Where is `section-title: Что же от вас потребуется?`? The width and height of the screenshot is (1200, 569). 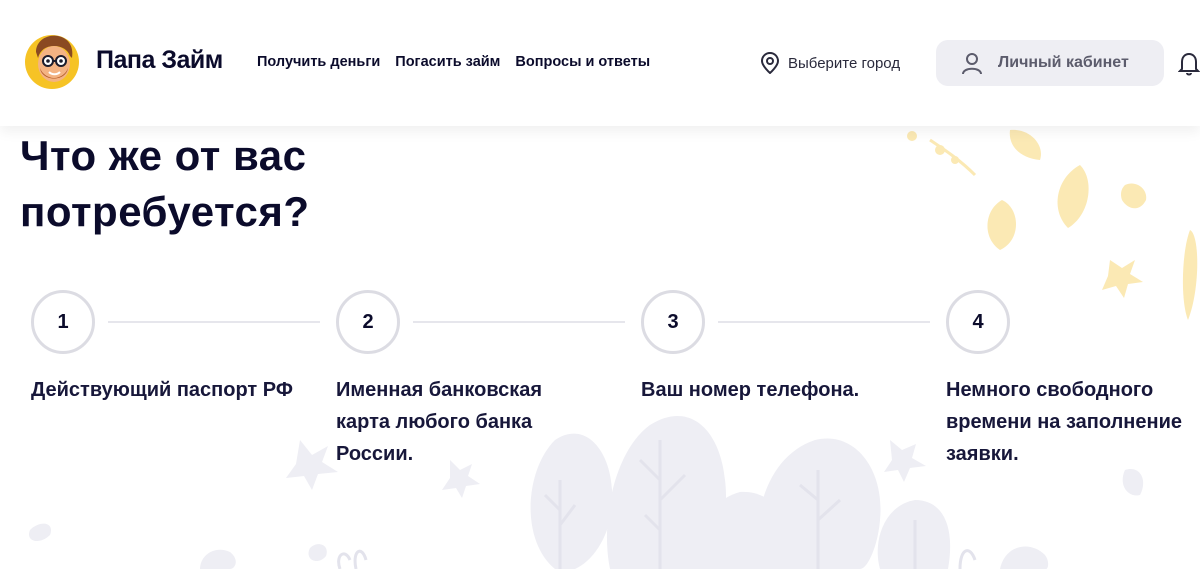 section-title: Что же от вас потребуется? is located at coordinates (165, 184).